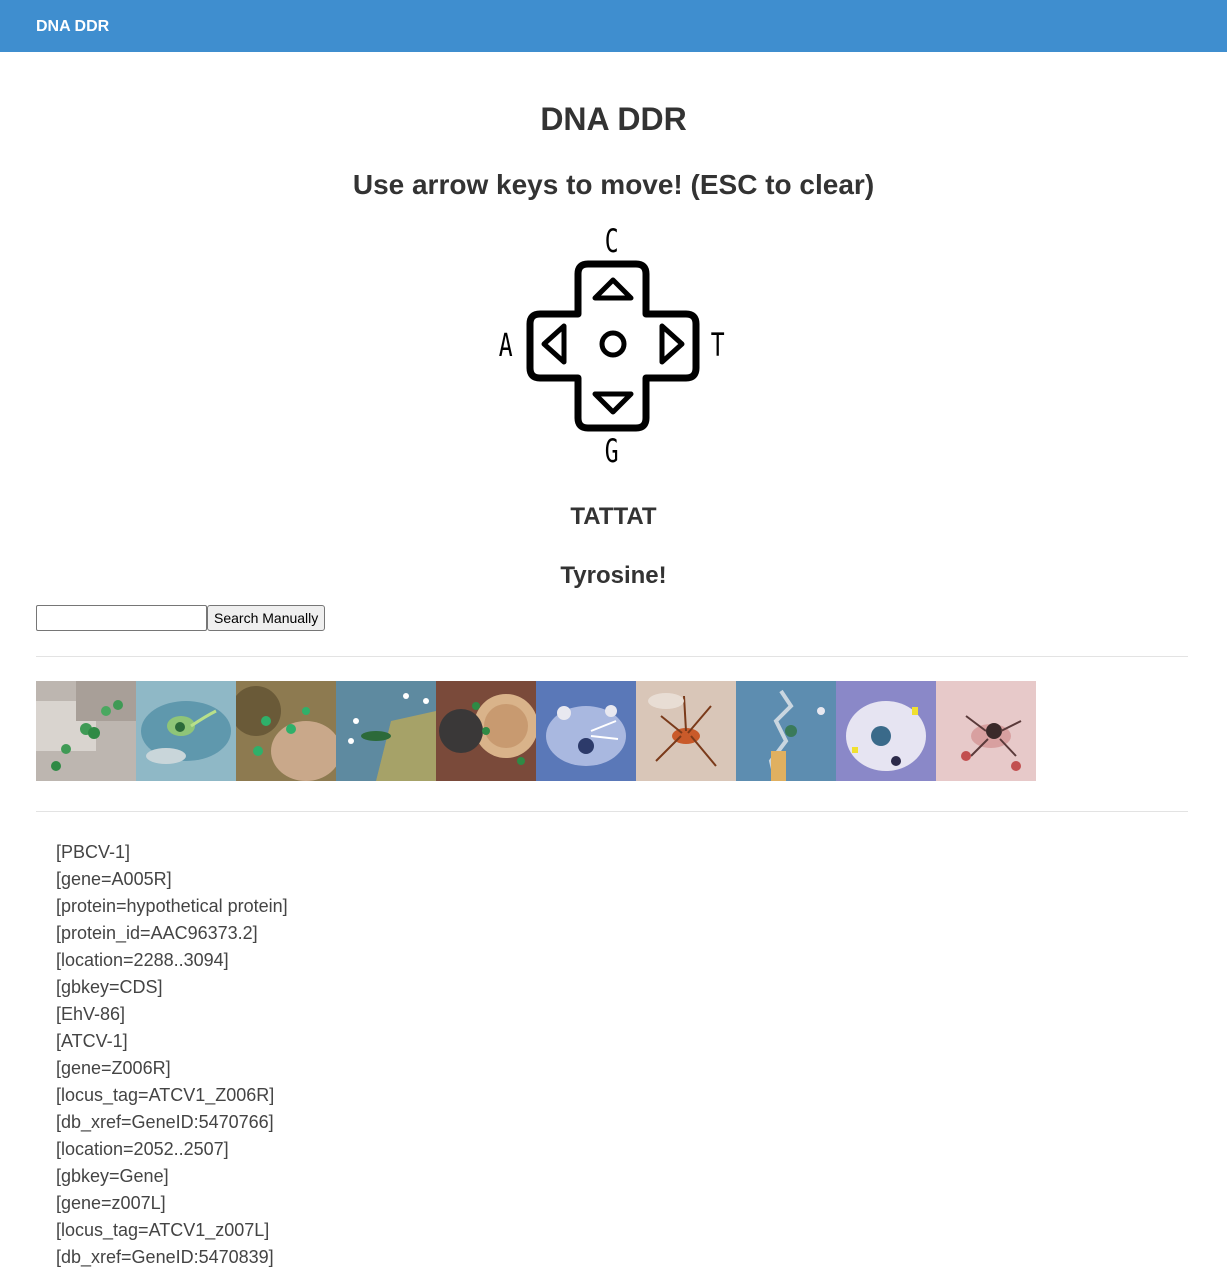  Describe the element at coordinates (92, 1041) in the screenshot. I see `fasta-line: [ATCV-1]` at that location.